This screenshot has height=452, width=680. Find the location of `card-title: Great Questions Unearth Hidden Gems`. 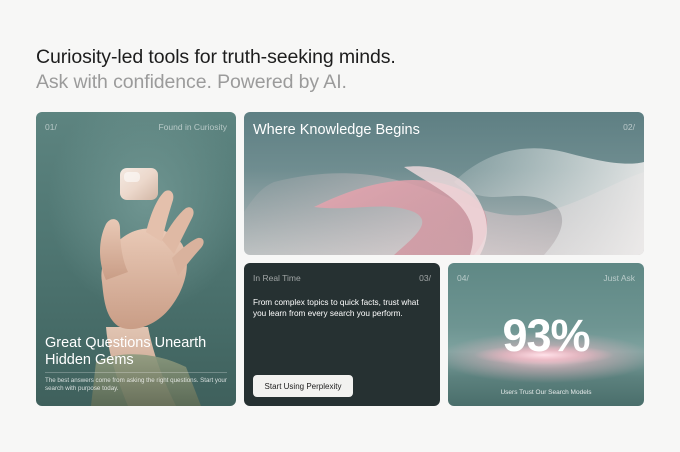

card-title: Great Questions Unearth Hidden Gems is located at coordinates (126, 351).